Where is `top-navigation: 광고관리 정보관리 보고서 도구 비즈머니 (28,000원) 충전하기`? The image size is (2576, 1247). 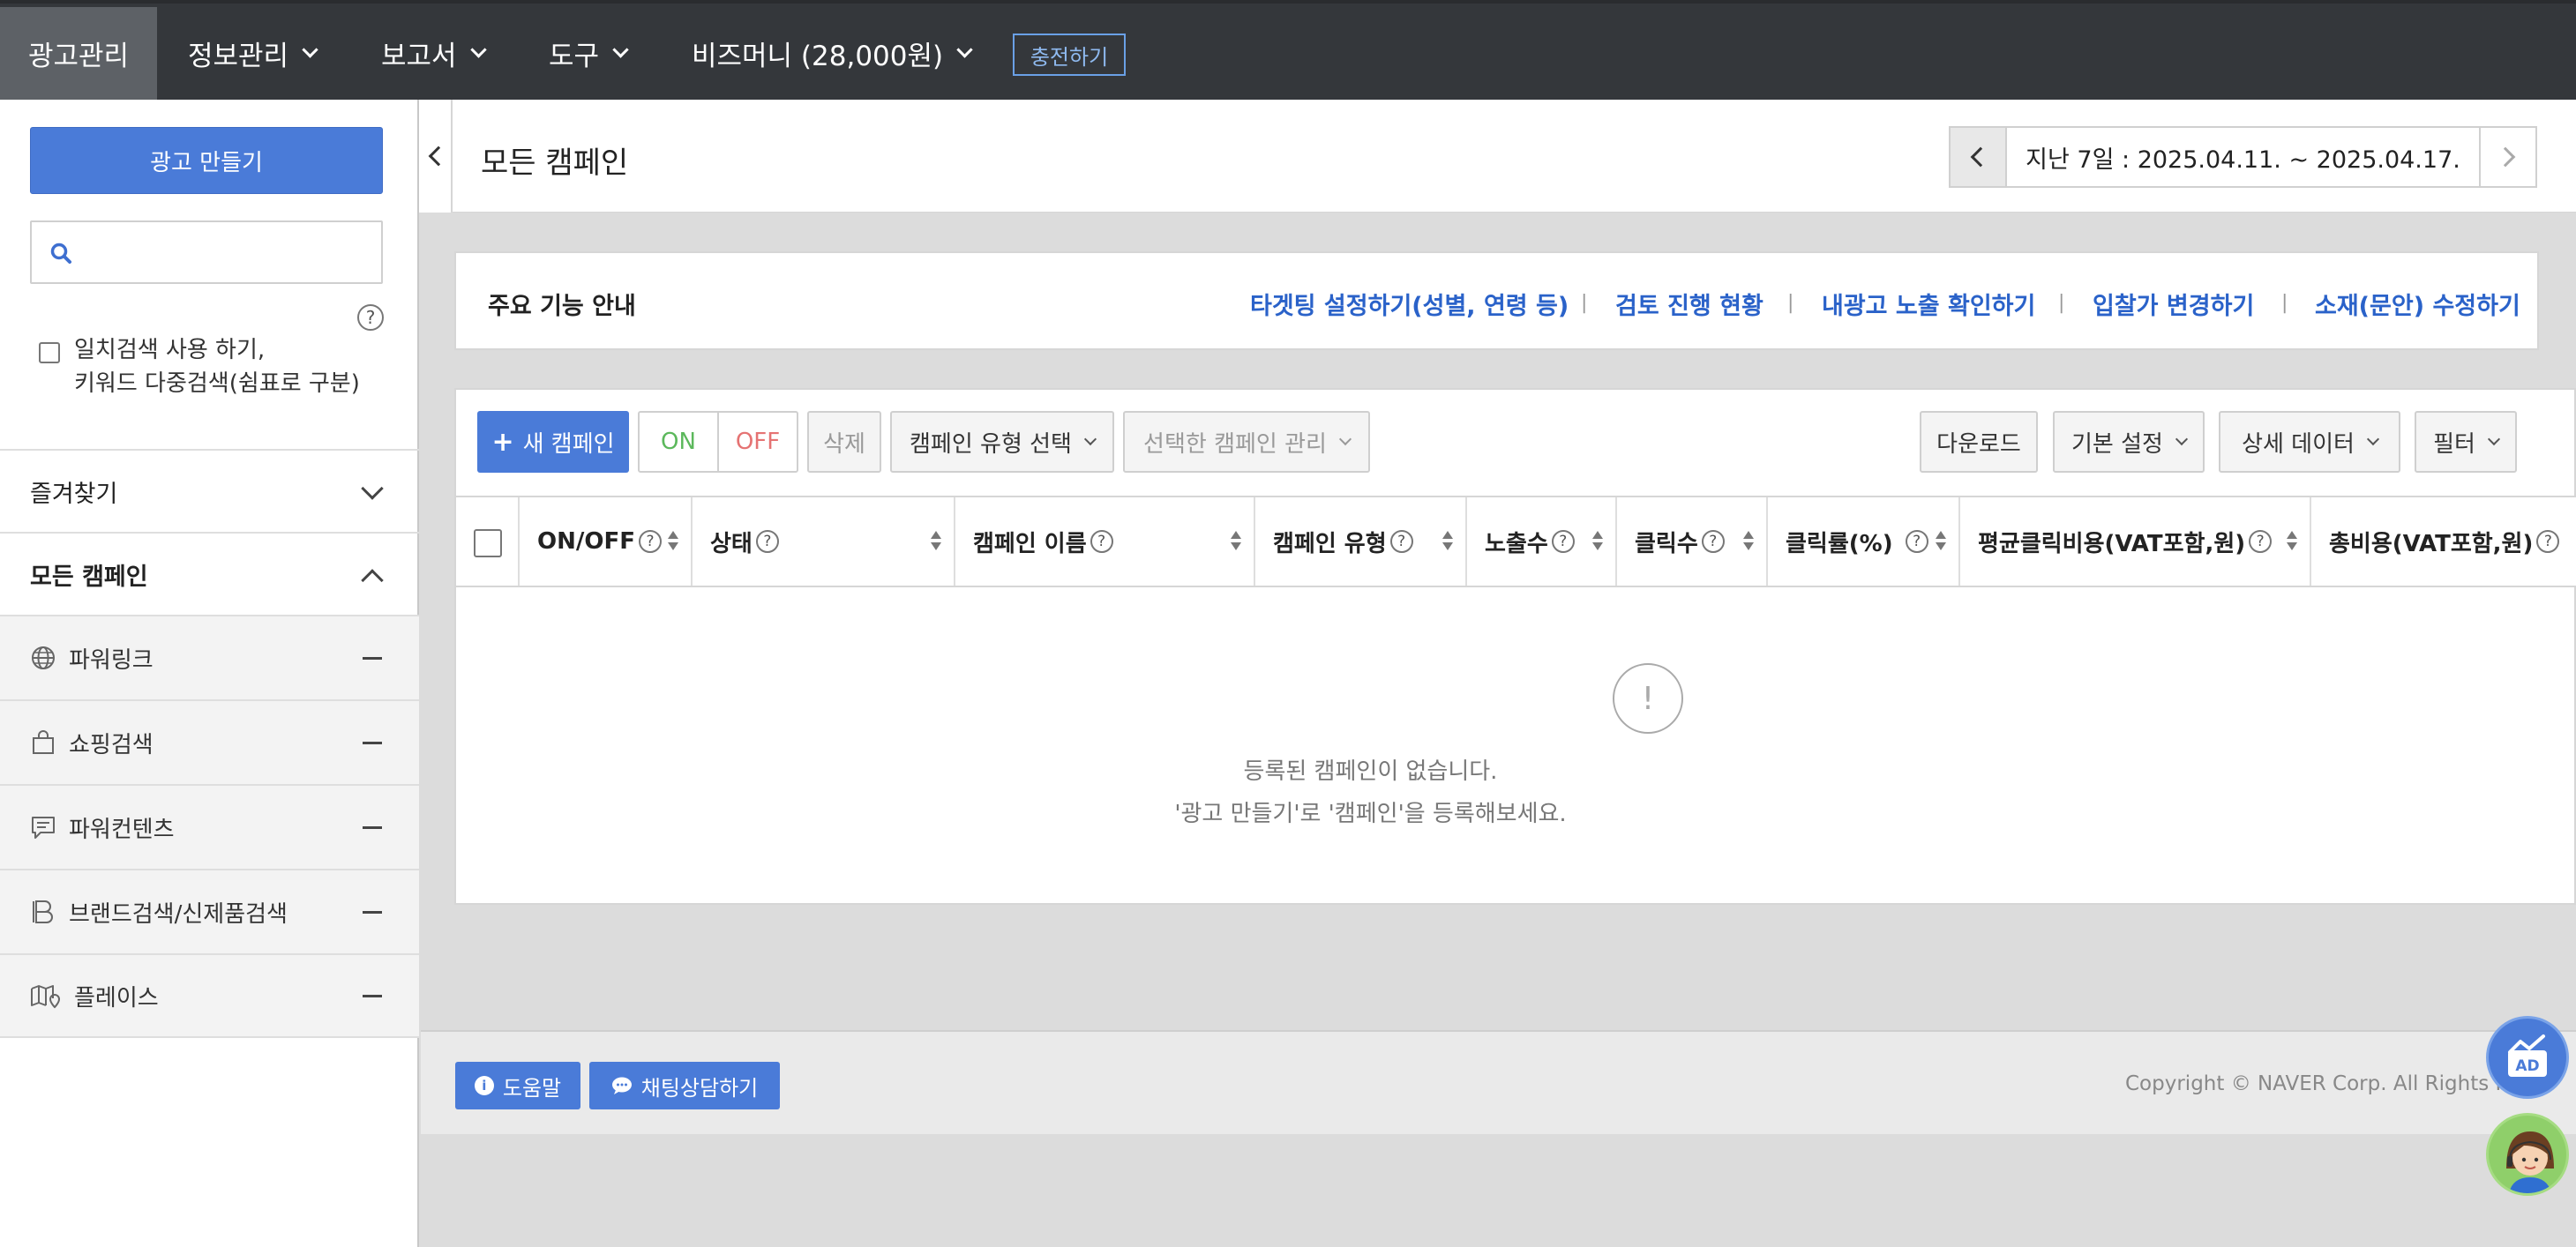
top-navigation: 광고관리 정보관리 보고서 도구 비즈머니 (28,000원) 충전하기 is located at coordinates (1288, 50).